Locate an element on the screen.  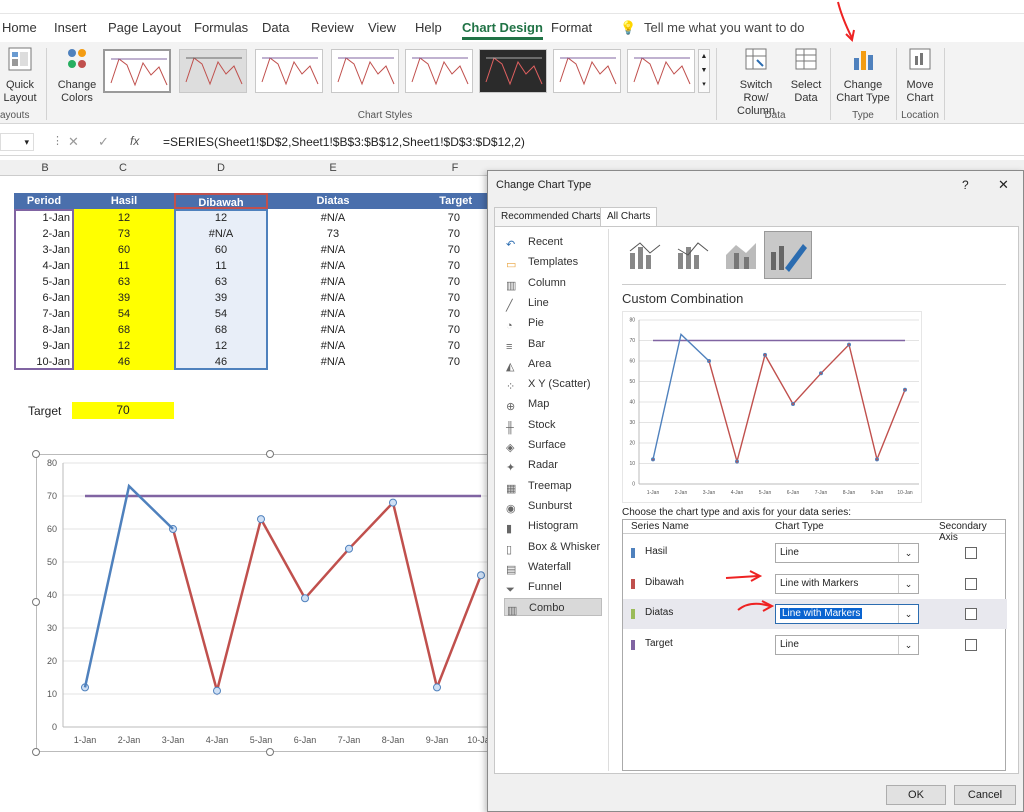
chart-type-dropdown: Line with Markers ⌄ is located at coordinates (847, 614).